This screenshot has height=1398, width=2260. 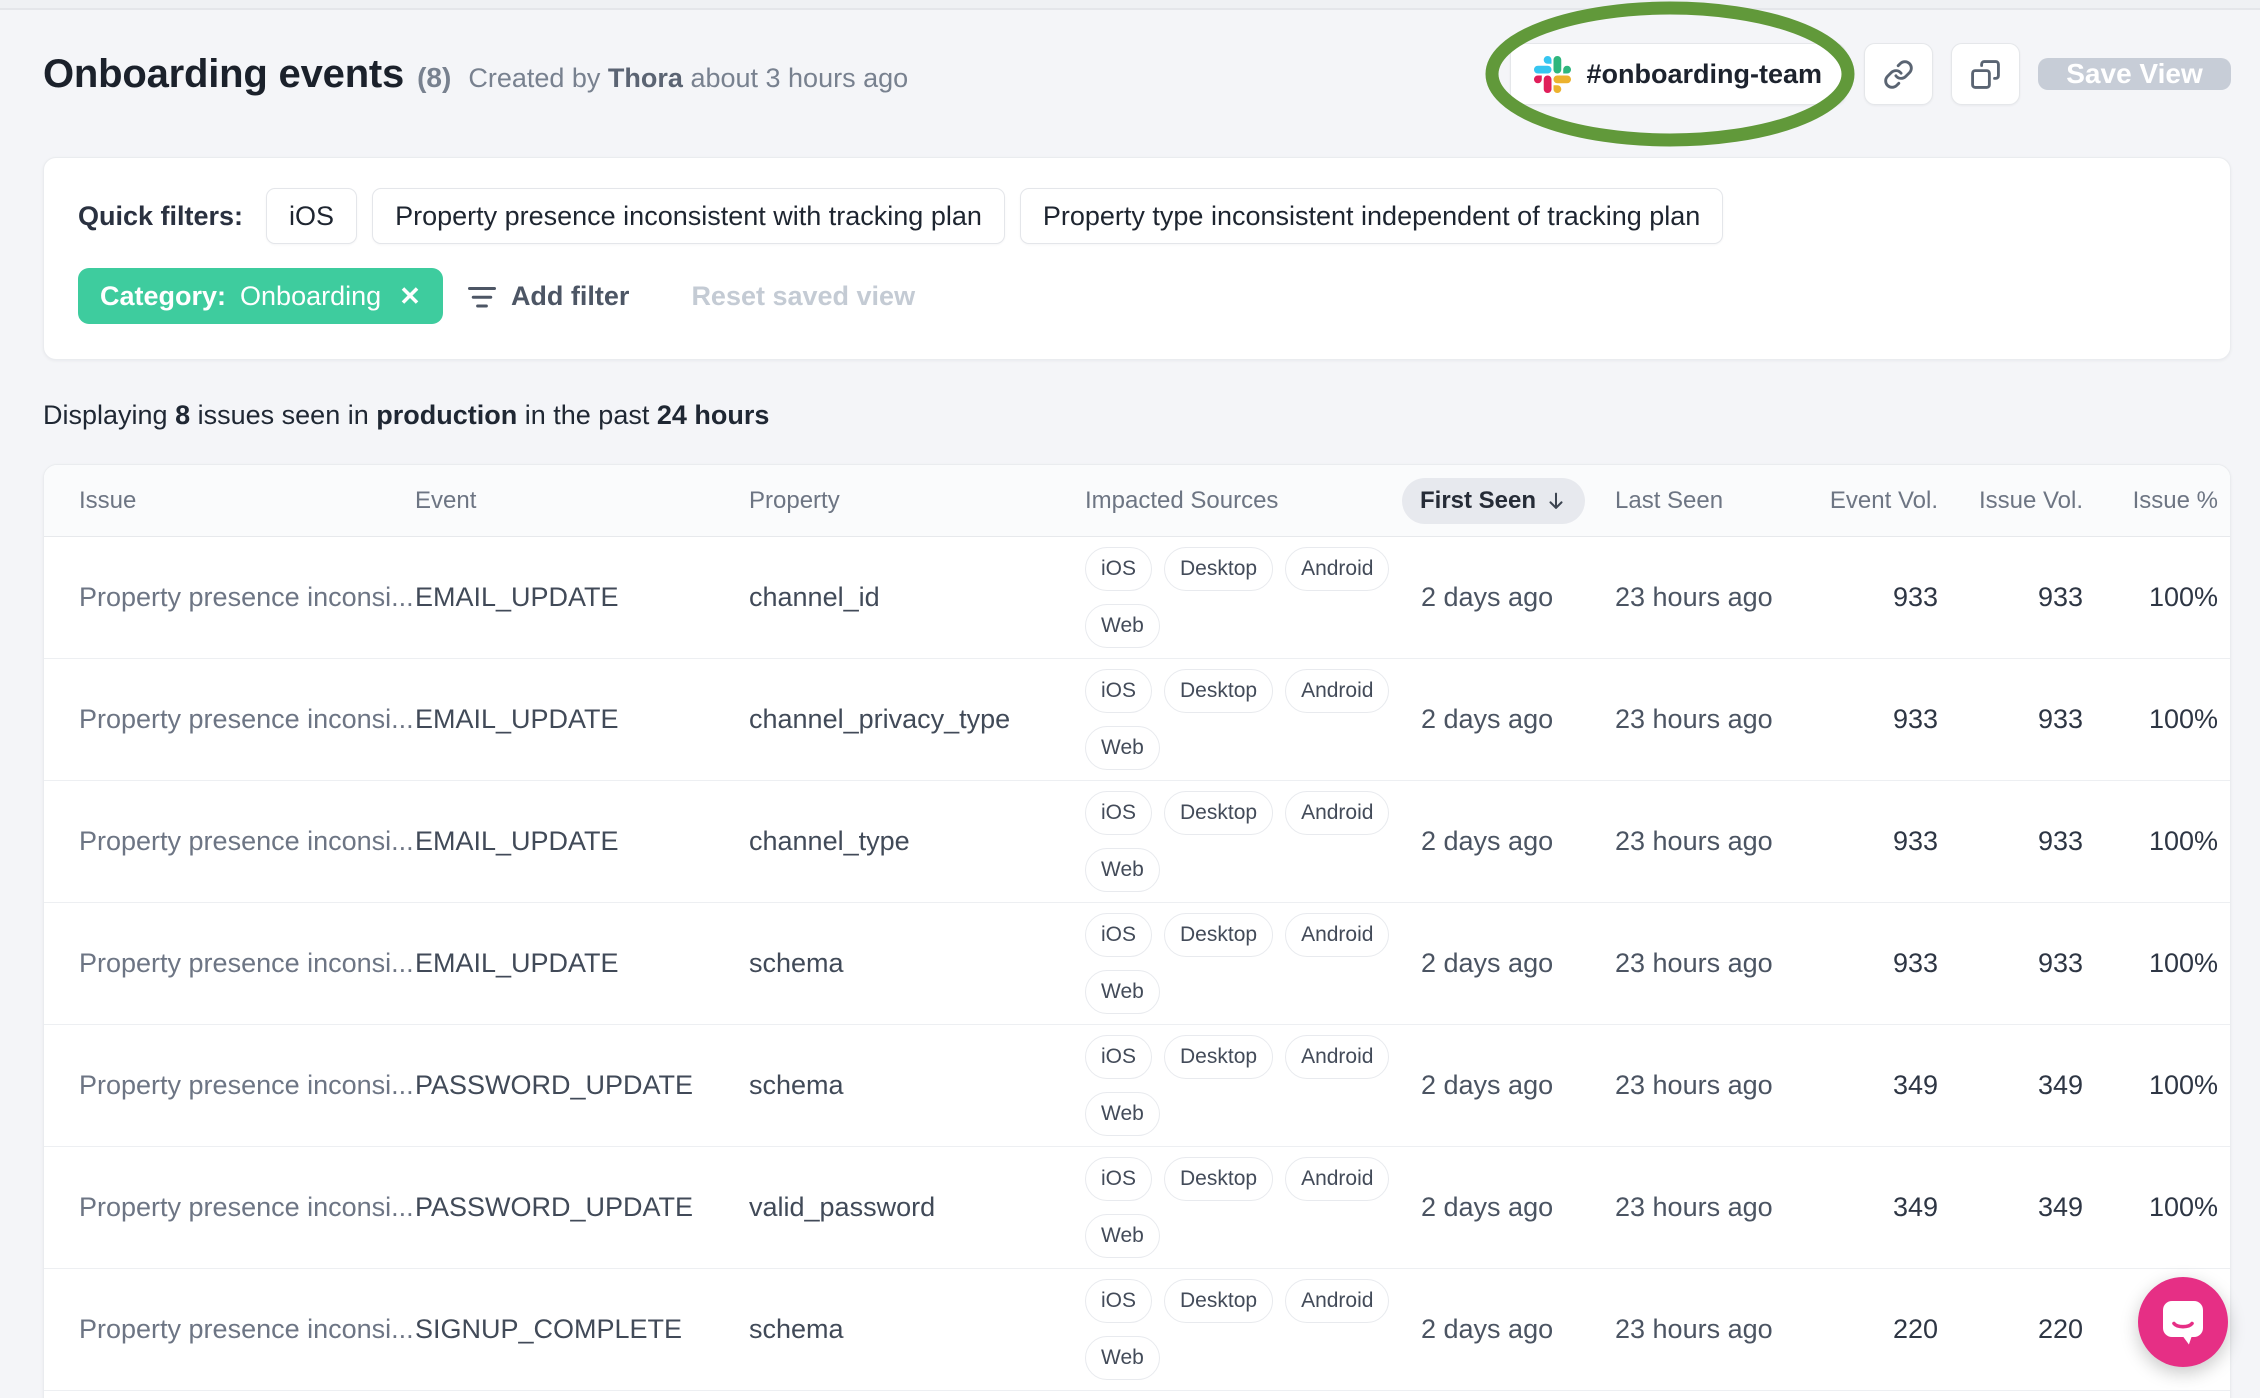 What do you see at coordinates (1865, 501) in the screenshot?
I see `column-header-event-vol: Event Vol.` at bounding box center [1865, 501].